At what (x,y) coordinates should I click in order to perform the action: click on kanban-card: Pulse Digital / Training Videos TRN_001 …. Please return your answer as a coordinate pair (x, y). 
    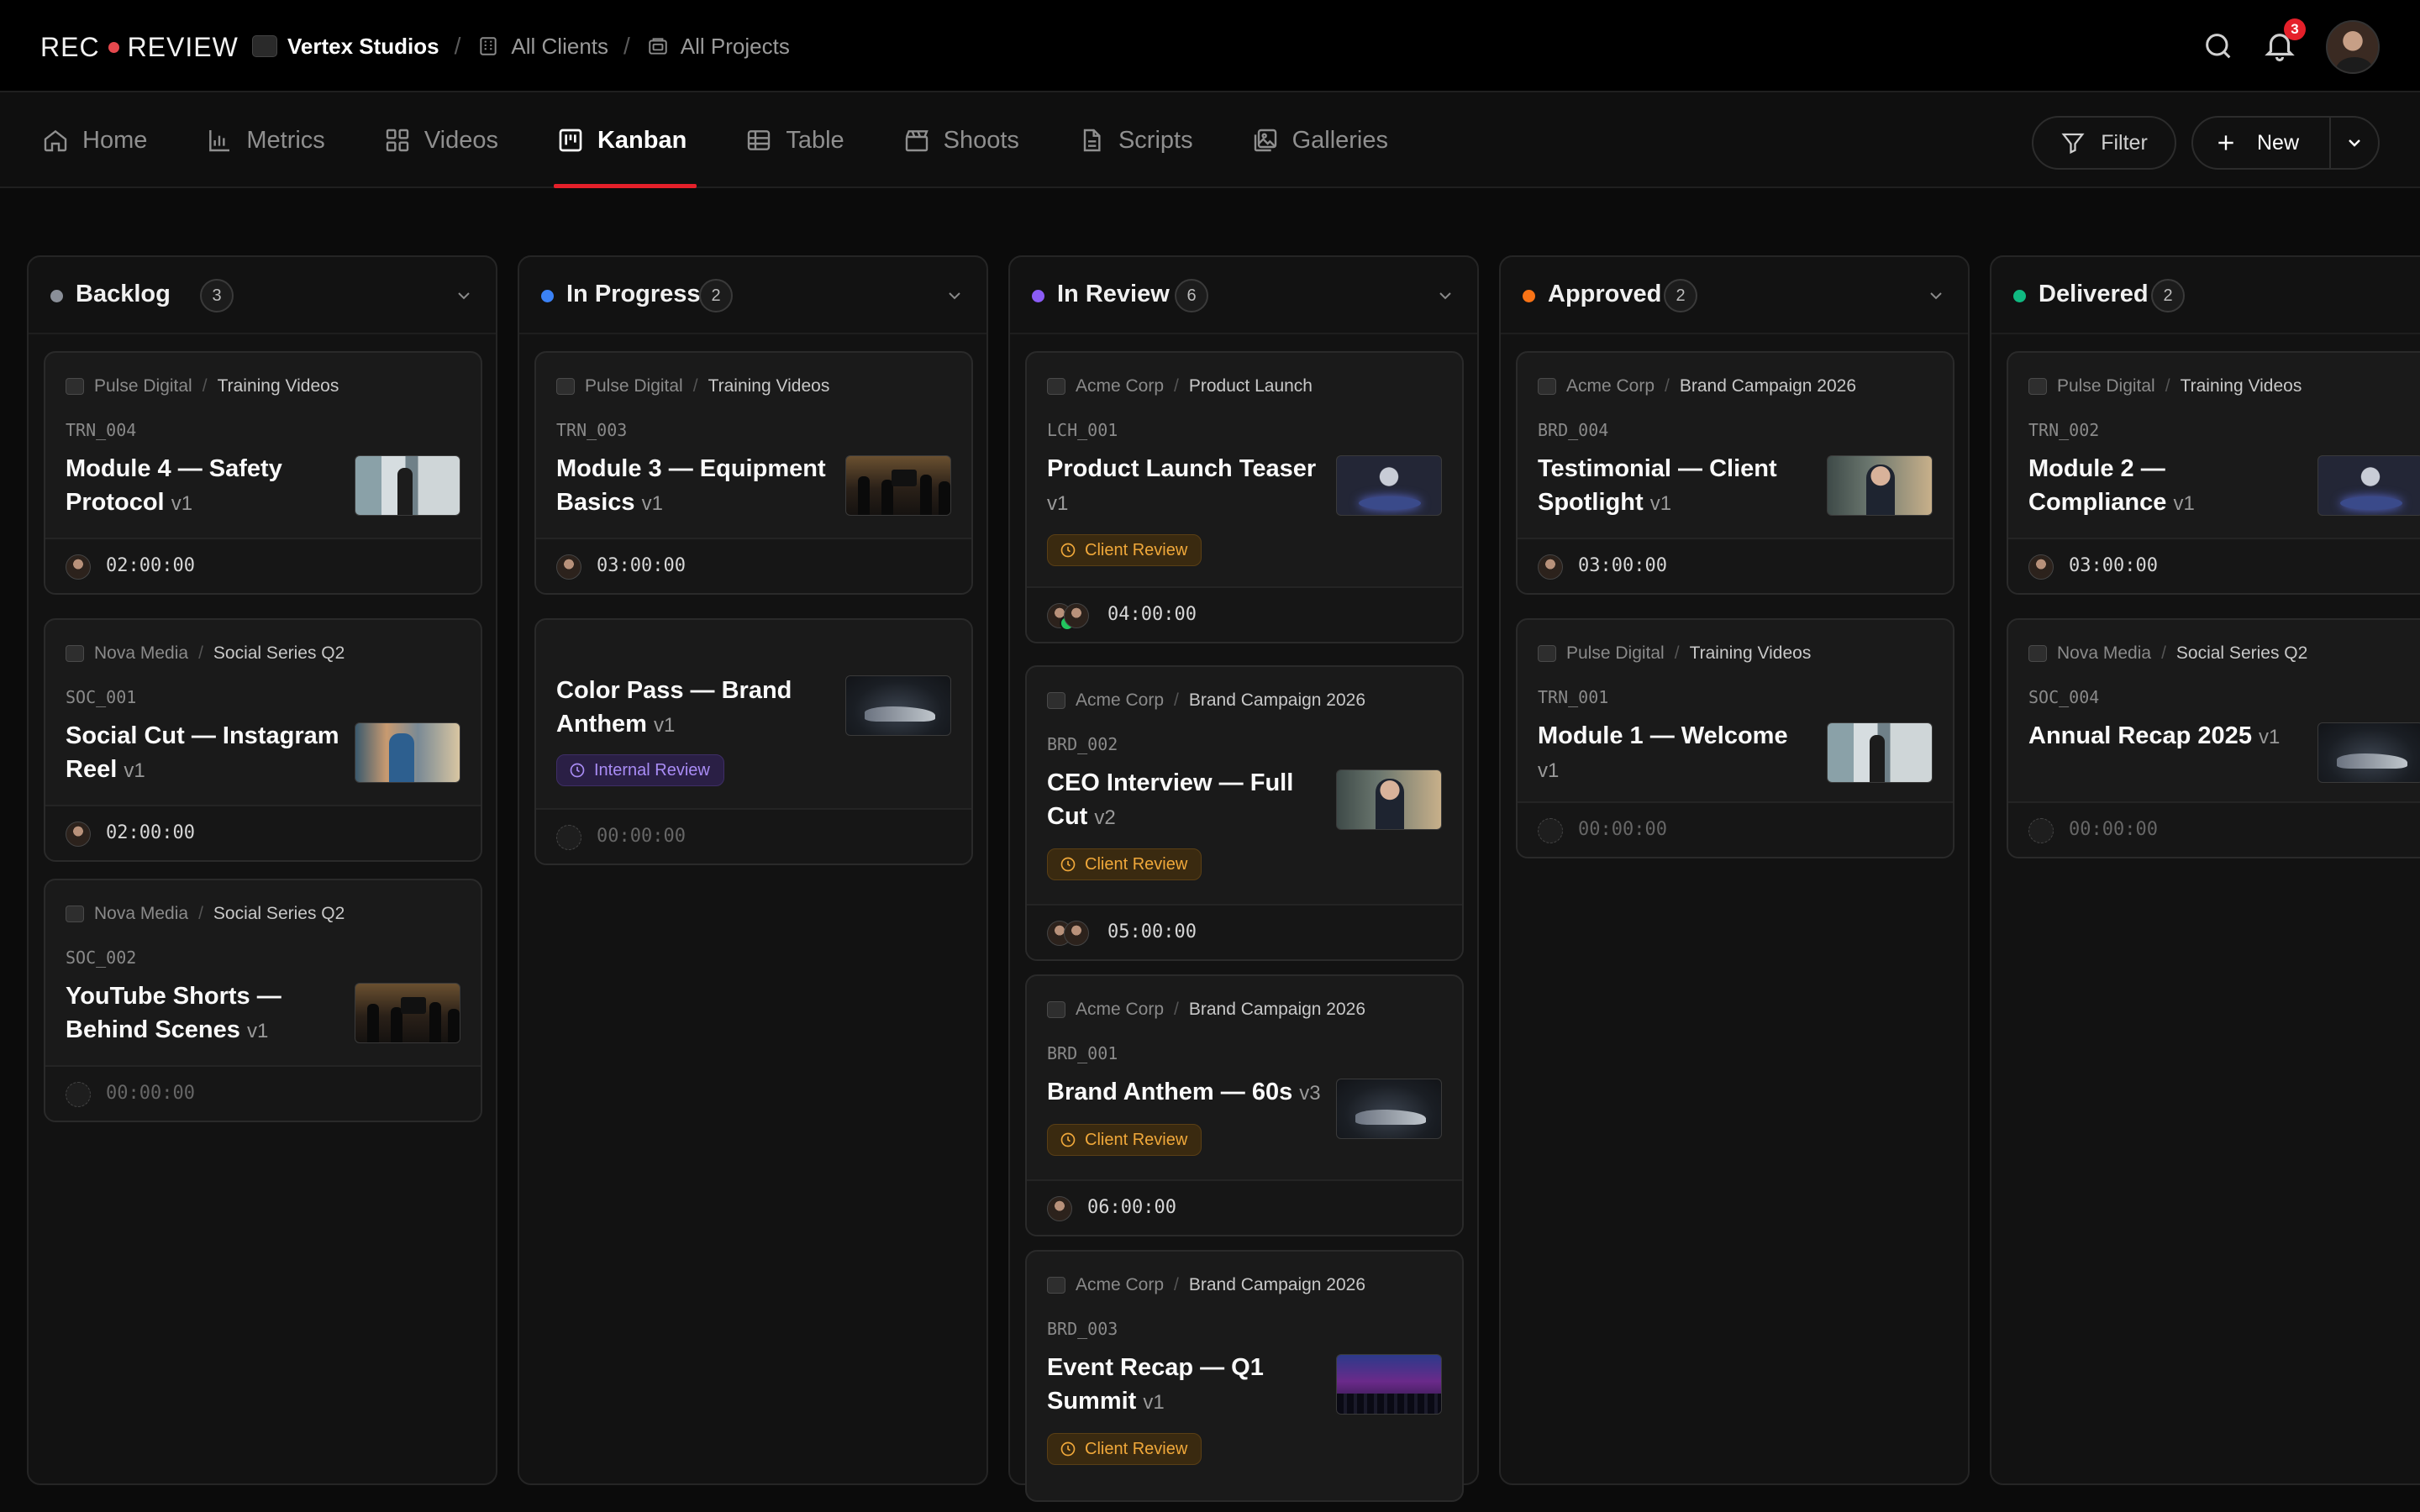
    Looking at the image, I should click on (1735, 738).